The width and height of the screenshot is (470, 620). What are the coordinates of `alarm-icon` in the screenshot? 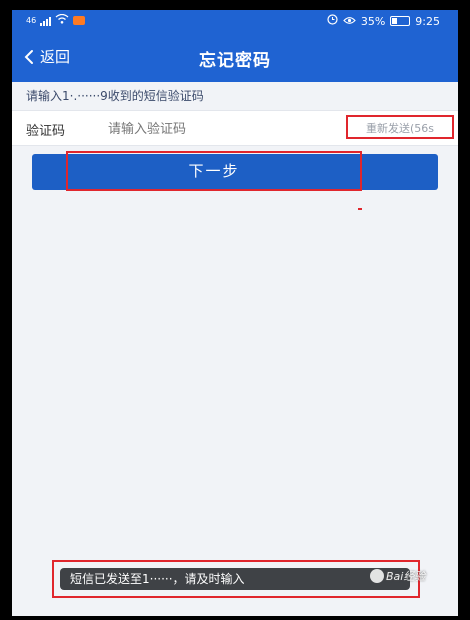 It's located at (332, 21).